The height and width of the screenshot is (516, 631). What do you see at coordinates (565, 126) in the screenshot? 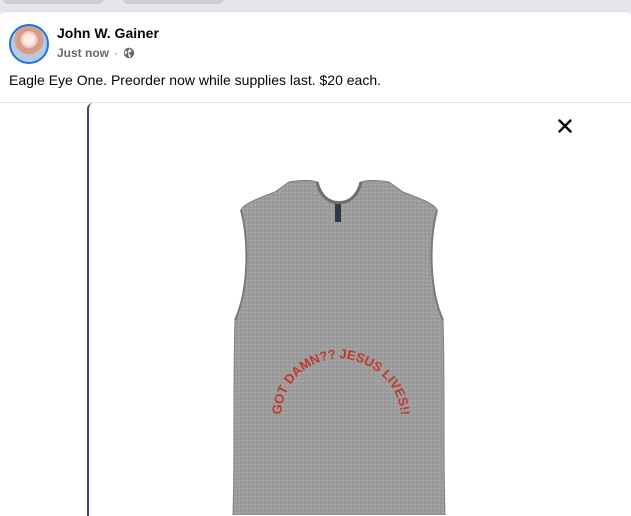
I see `close-icon` at bounding box center [565, 126].